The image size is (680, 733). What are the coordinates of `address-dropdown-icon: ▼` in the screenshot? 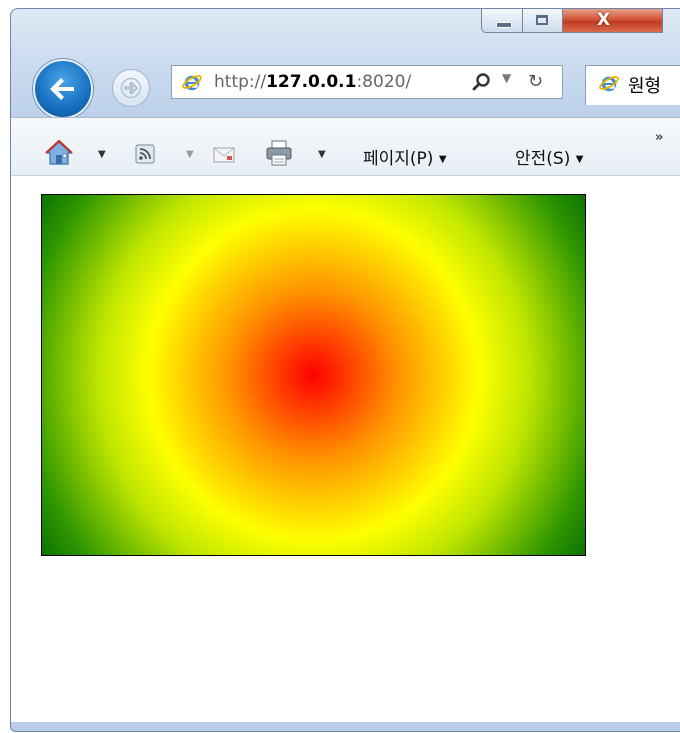 It's located at (506, 78).